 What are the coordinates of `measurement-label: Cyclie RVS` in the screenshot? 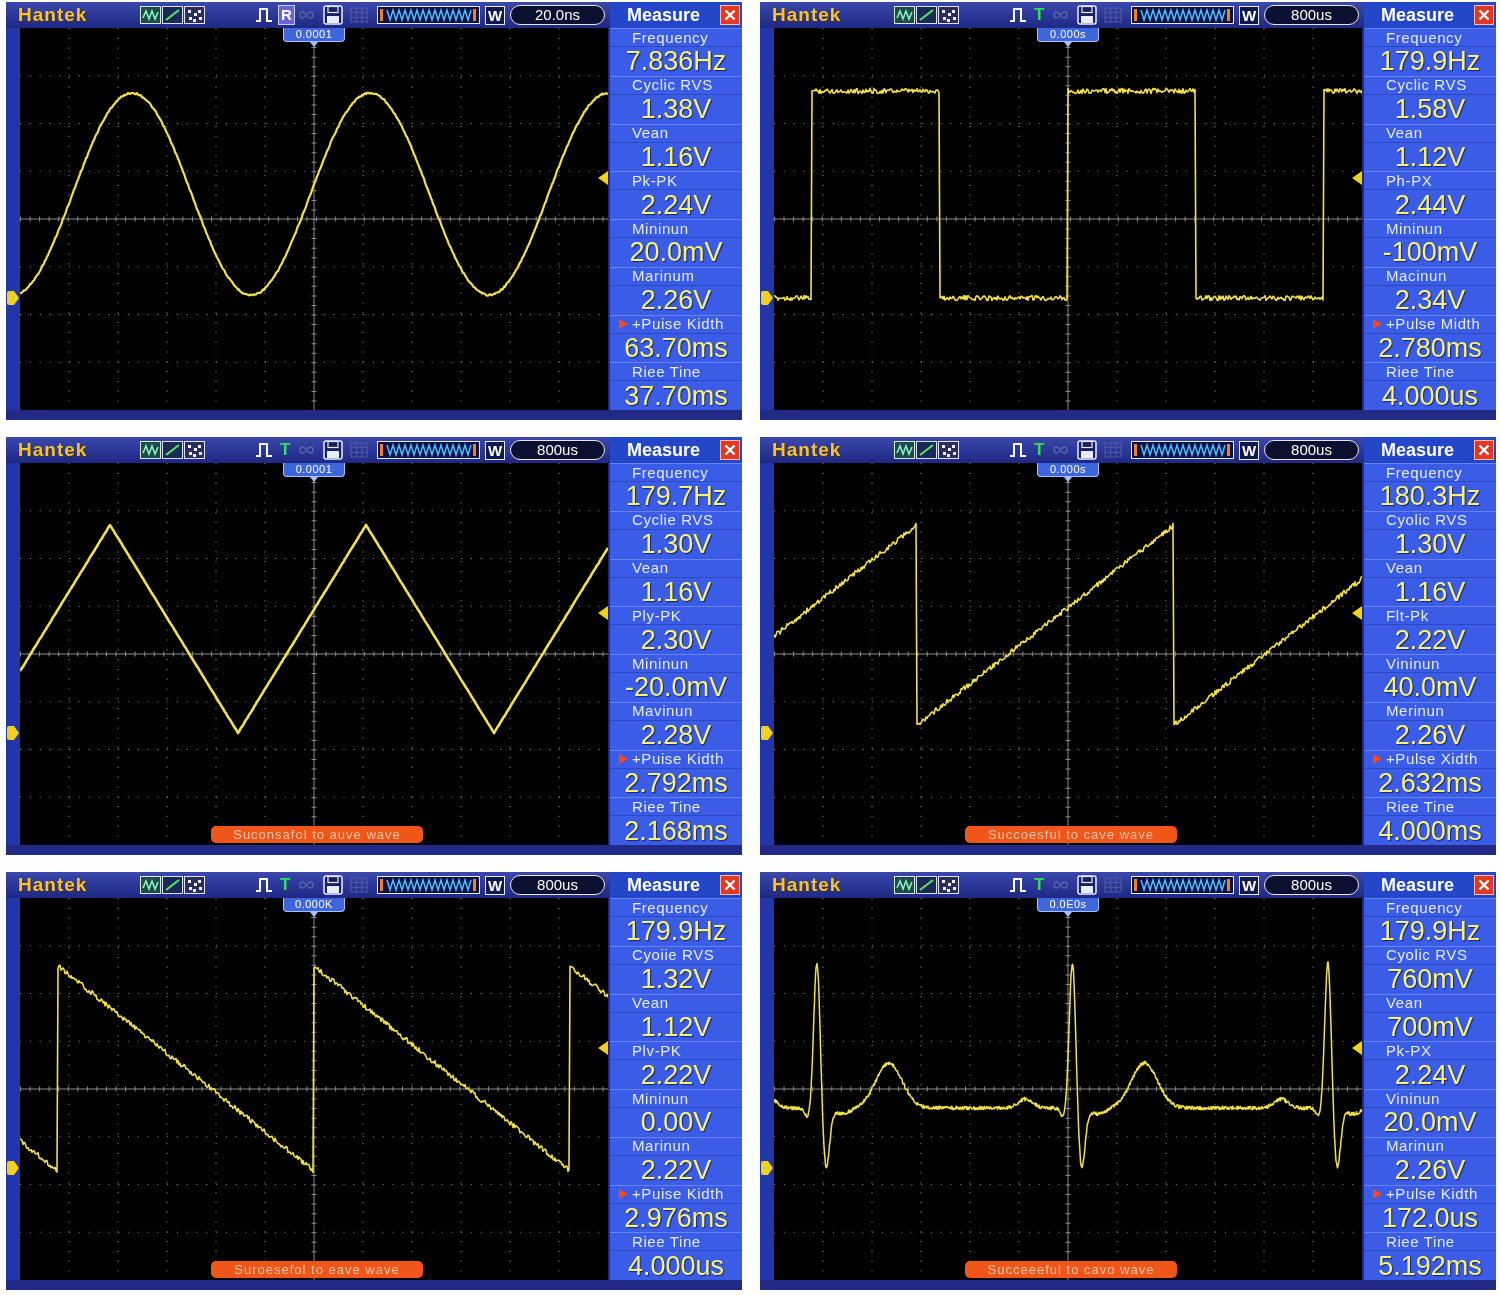 It's located at (673, 520).